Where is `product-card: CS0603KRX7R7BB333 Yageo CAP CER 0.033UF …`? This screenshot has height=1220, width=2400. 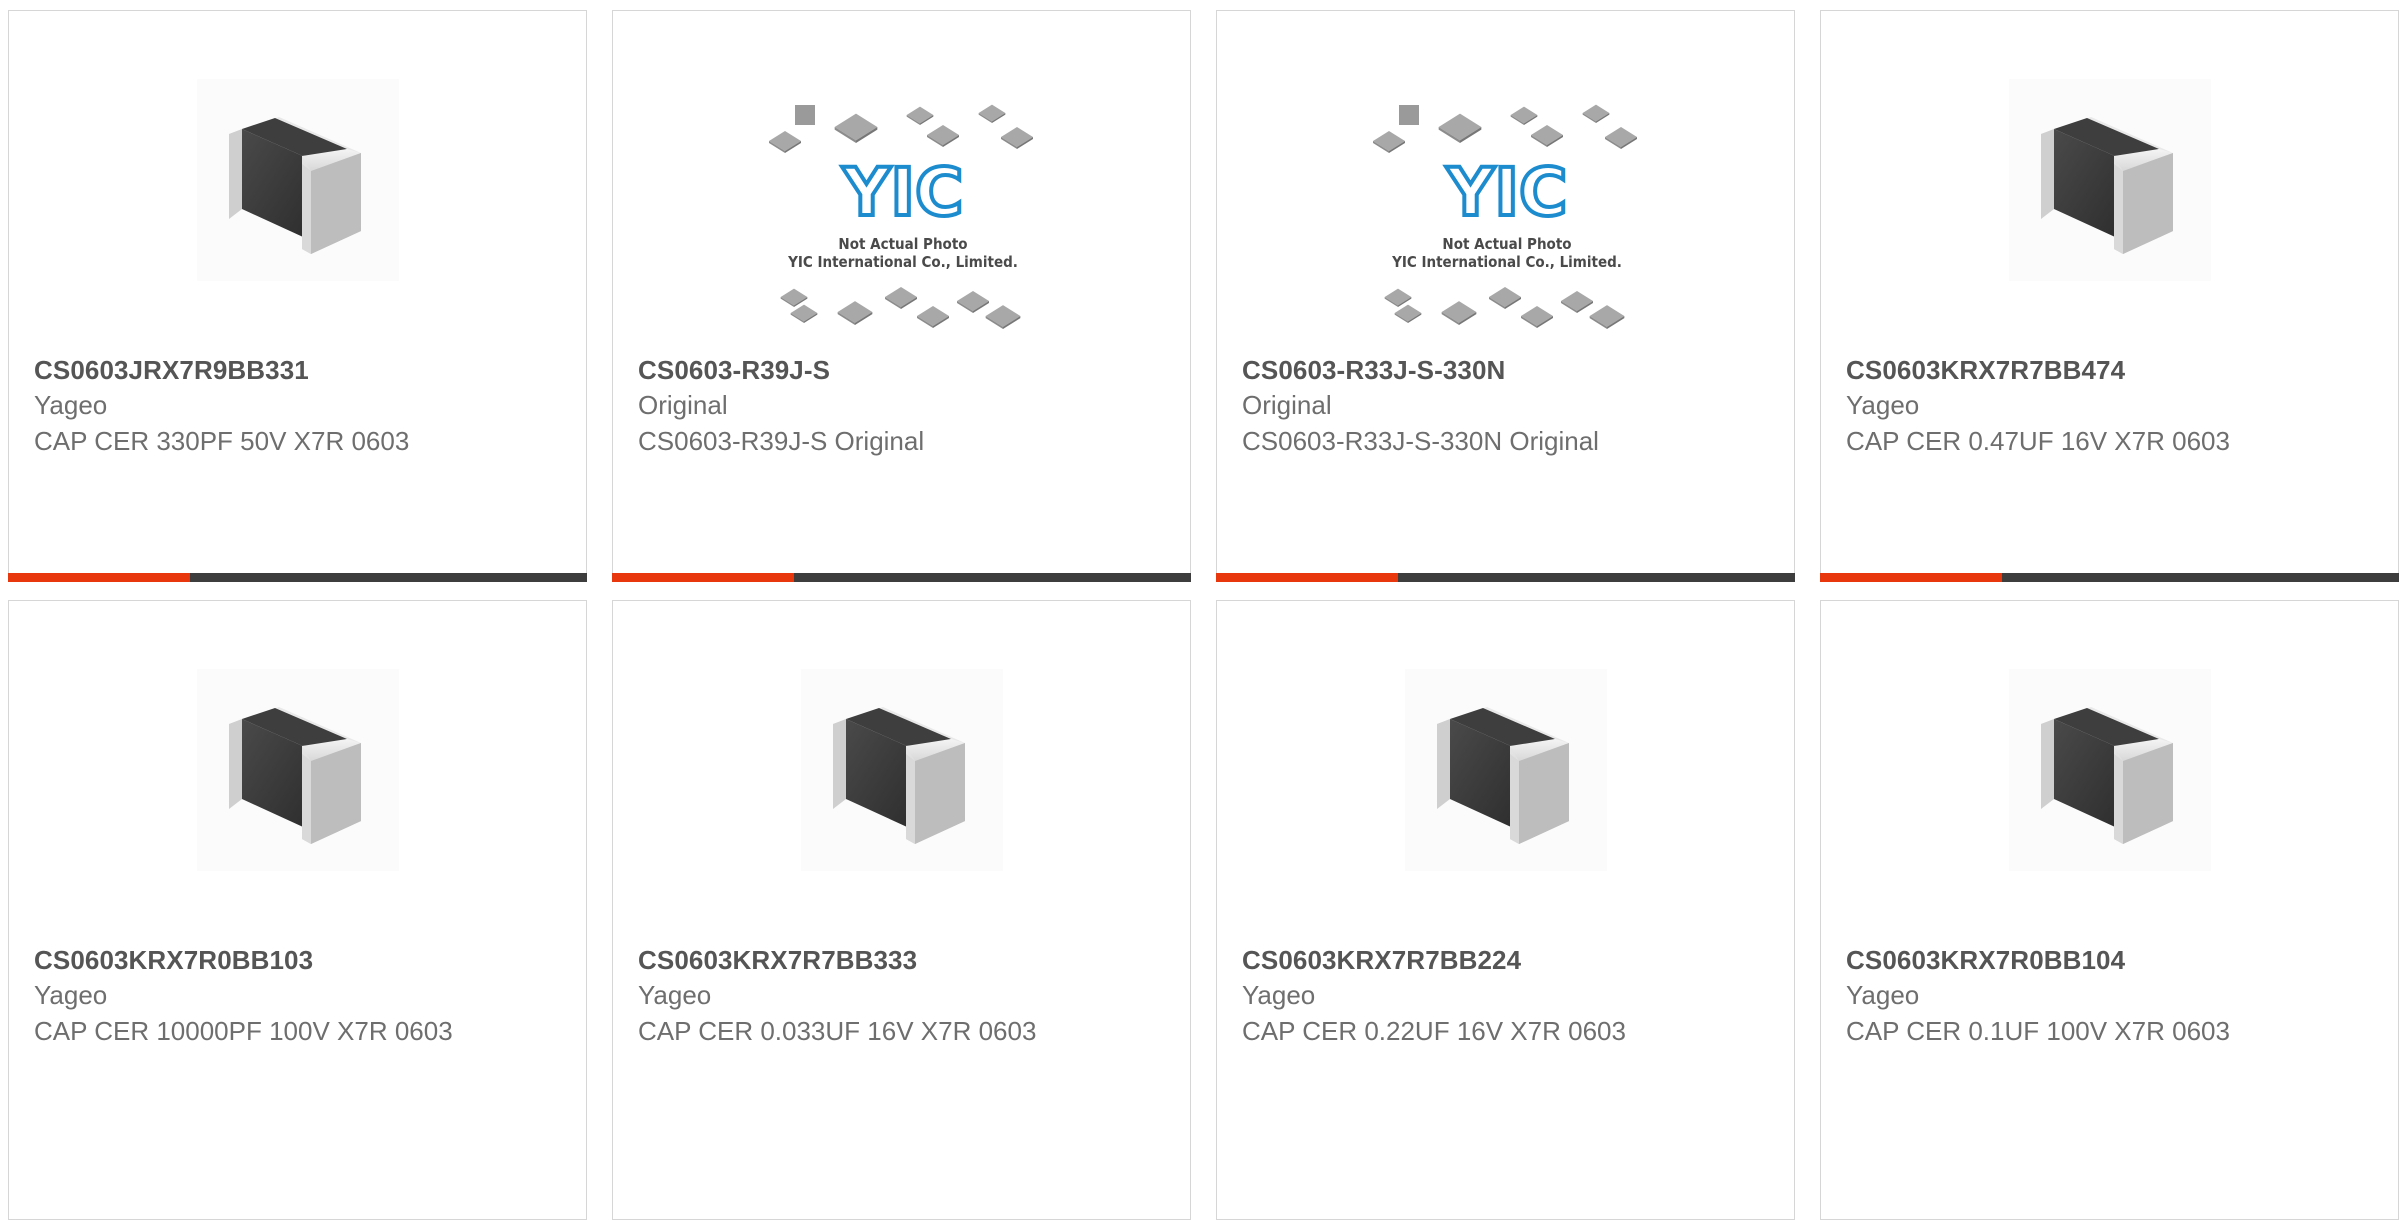 product-card: CS0603KRX7R7BB333 Yageo CAP CER 0.033UF … is located at coordinates (901, 910).